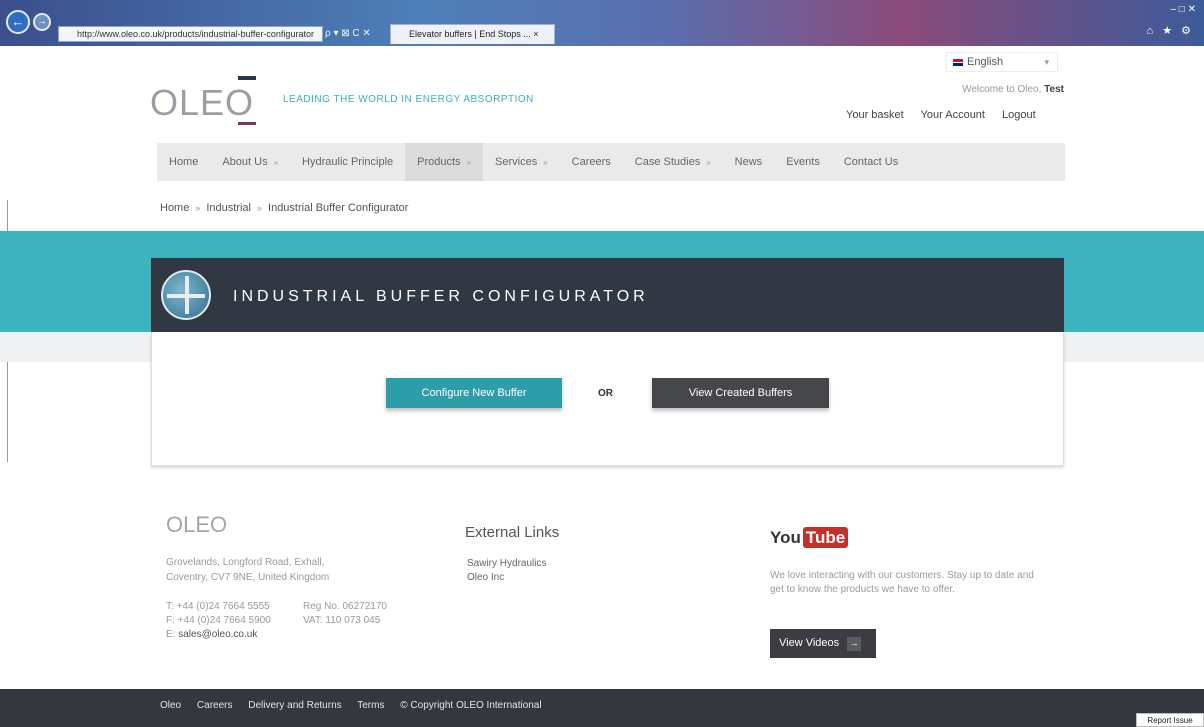  What do you see at coordinates (854, 644) in the screenshot?
I see `arrow-right-icon: →` at bounding box center [854, 644].